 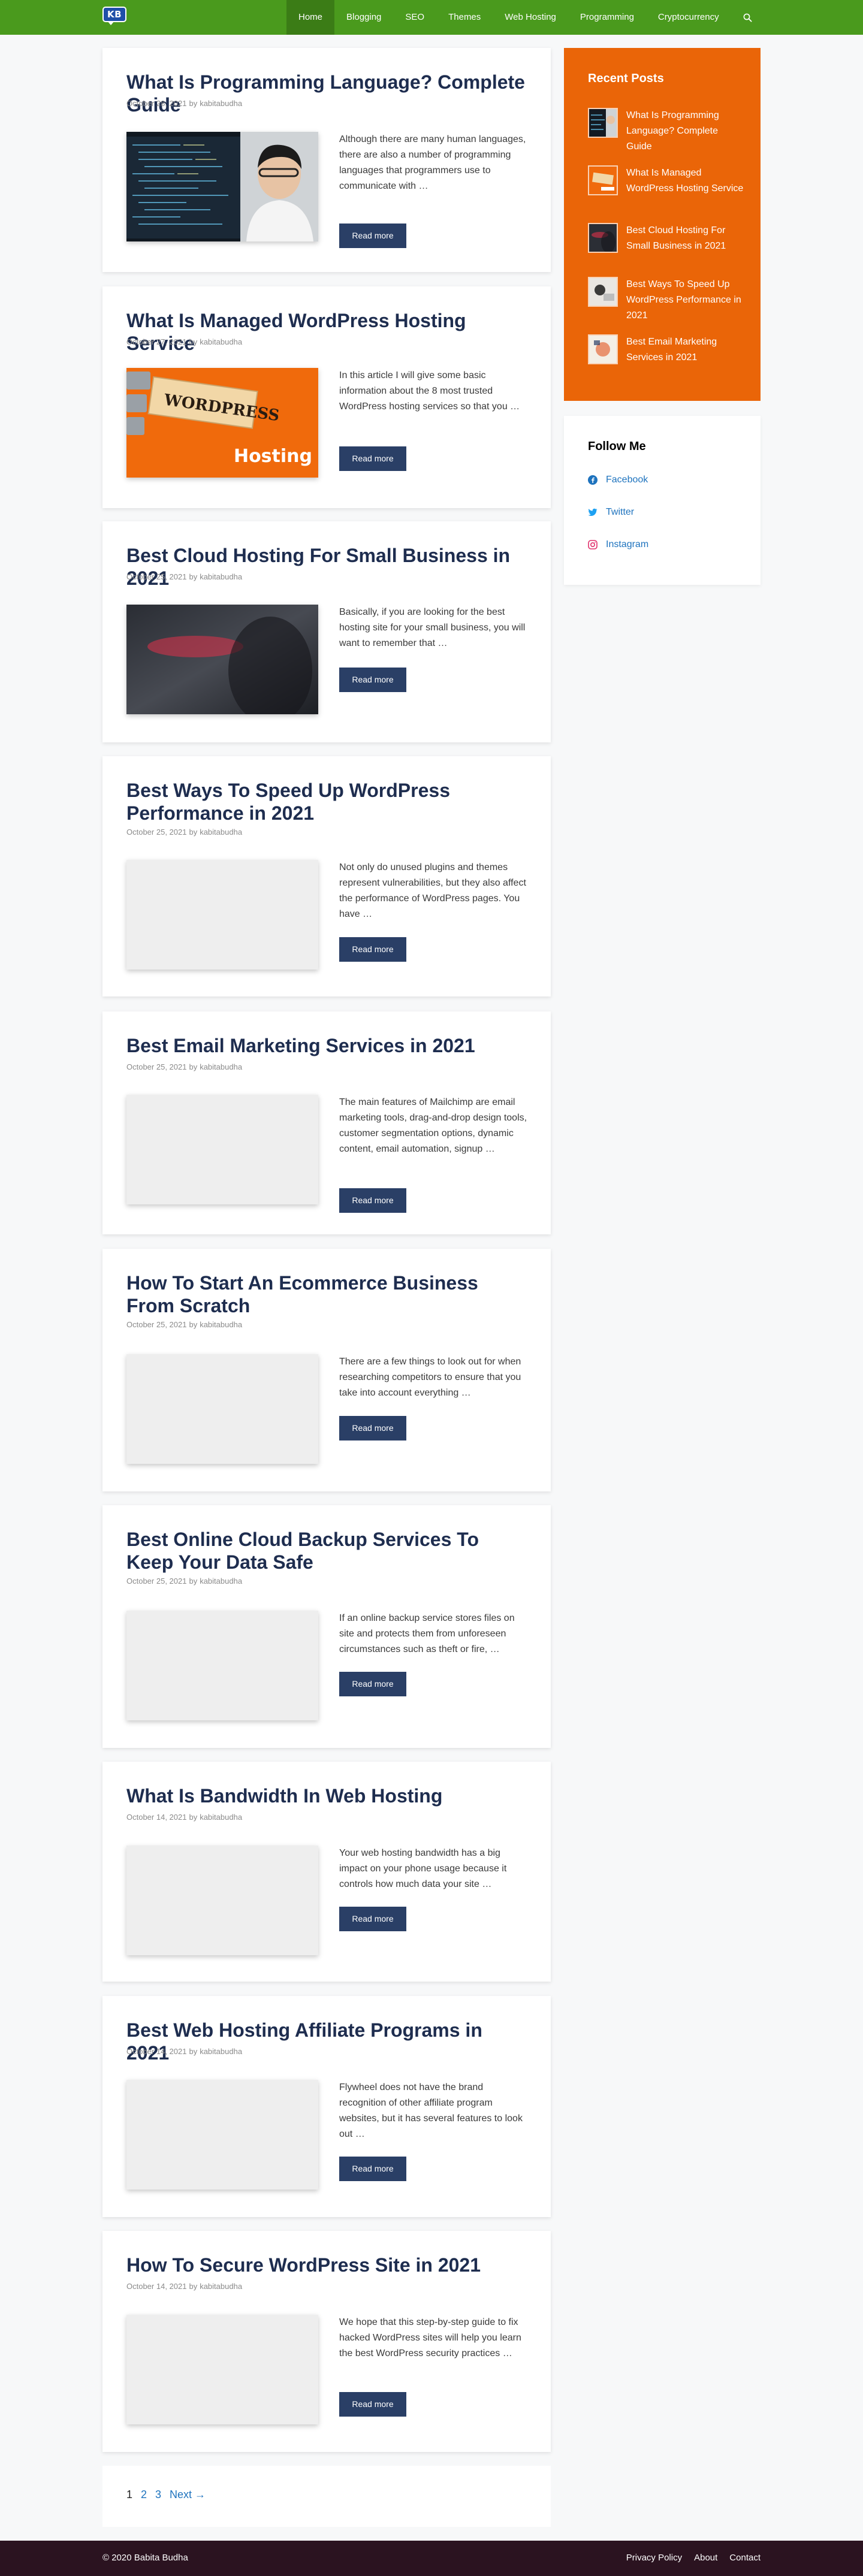 What do you see at coordinates (327, 1796) in the screenshot?
I see `post-title: What Is Bandwidth In Web Hosting` at bounding box center [327, 1796].